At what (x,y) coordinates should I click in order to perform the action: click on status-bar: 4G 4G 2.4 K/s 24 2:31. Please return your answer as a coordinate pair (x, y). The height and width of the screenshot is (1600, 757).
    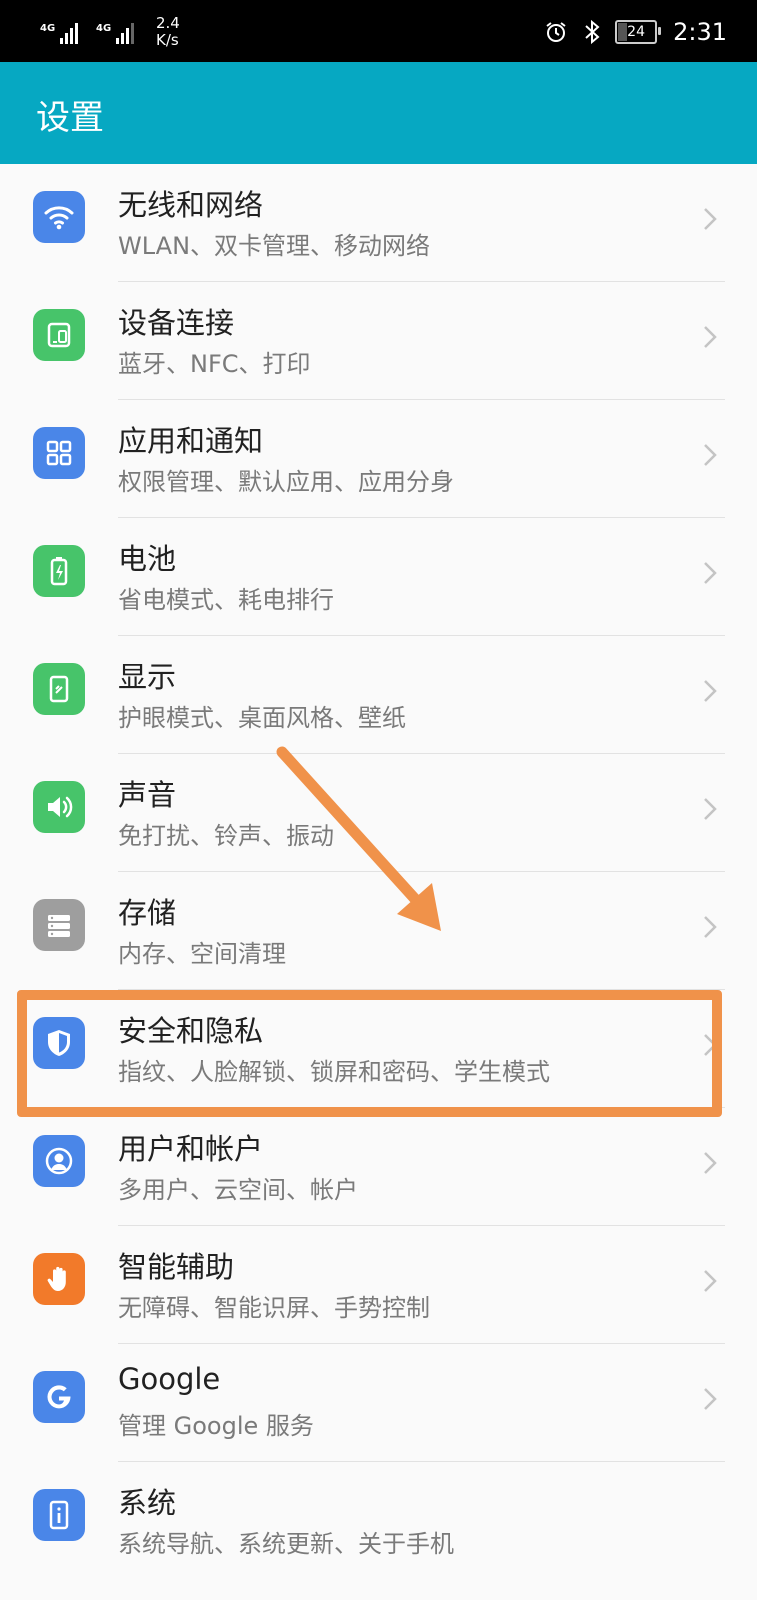
    Looking at the image, I should click on (378, 31).